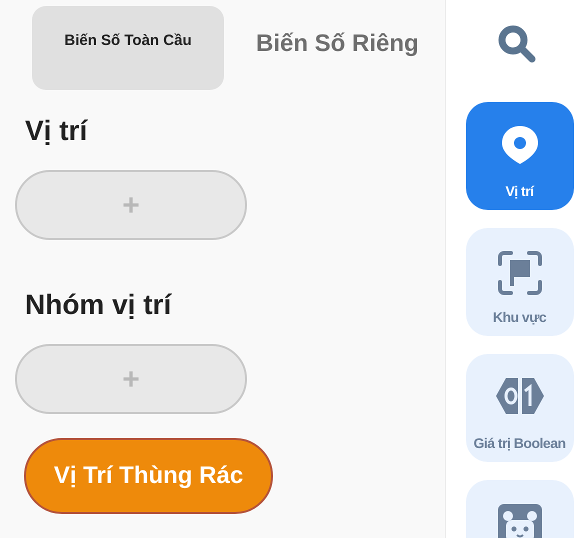 The image size is (587, 538). What do you see at coordinates (148, 476) in the screenshot?
I see `trash-location-button: Vị Trí Thùng Rác` at bounding box center [148, 476].